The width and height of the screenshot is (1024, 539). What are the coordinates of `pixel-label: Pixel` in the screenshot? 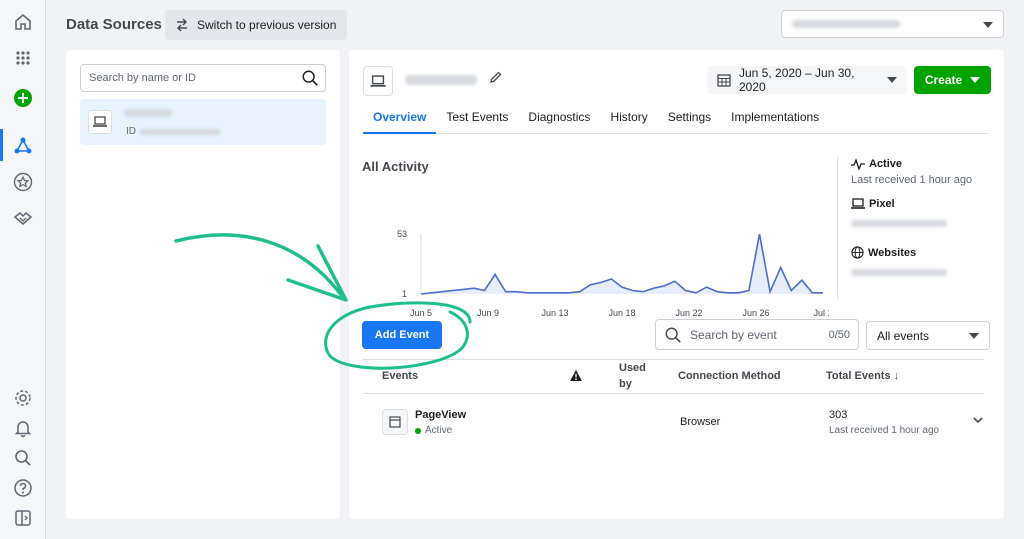 It's located at (882, 204).